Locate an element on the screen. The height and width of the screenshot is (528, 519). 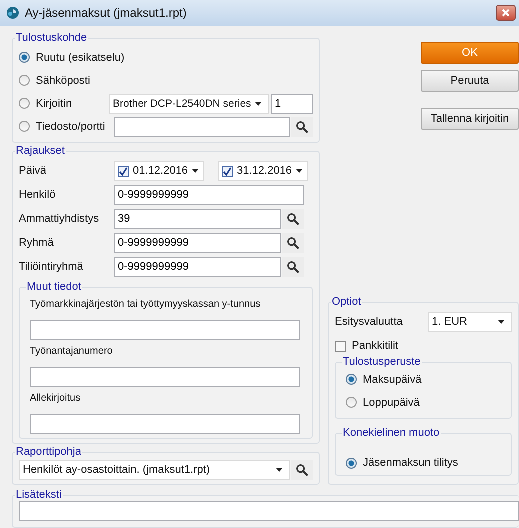
field-label: Päivä is located at coordinates (33, 171).